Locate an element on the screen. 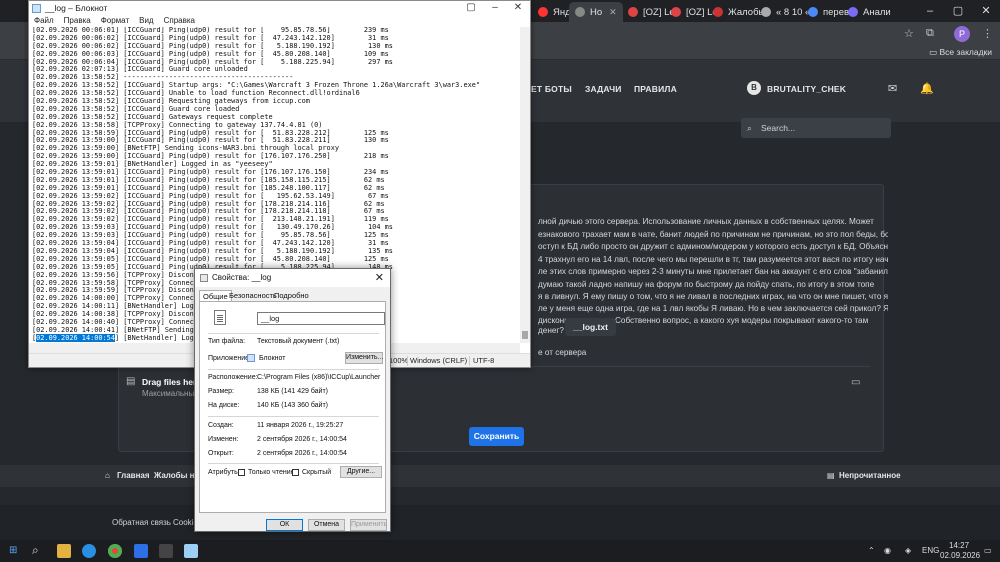 The height and width of the screenshot is (562, 1000). disk-size-value: 140 КБ (143 360 байт) is located at coordinates (293, 405).